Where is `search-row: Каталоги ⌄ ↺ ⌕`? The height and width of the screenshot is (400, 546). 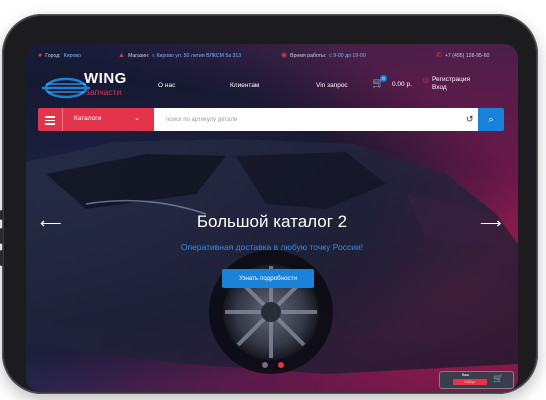 search-row: Каталоги ⌄ ↺ ⌕ is located at coordinates (271, 119).